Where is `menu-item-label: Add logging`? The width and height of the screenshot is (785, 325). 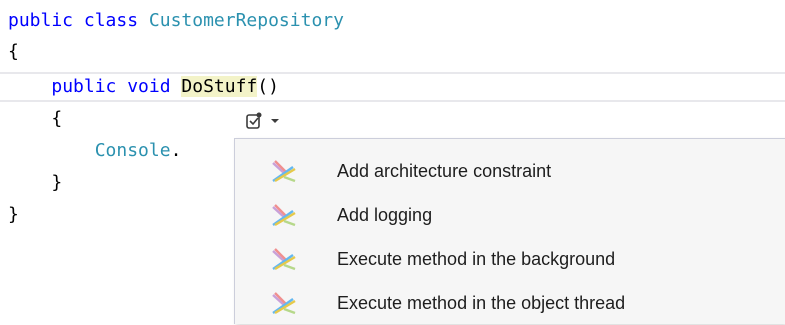
menu-item-label: Add logging is located at coordinates (385, 214).